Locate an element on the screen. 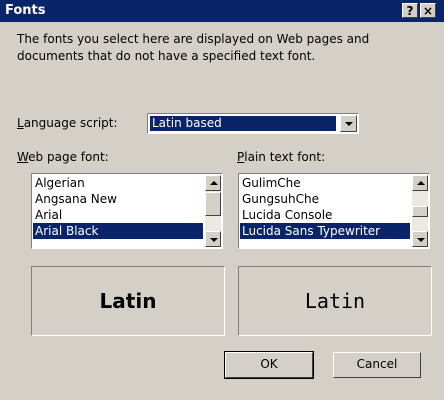 This screenshot has width=444, height=400. language-script-label: Language script: is located at coordinates (67, 123).